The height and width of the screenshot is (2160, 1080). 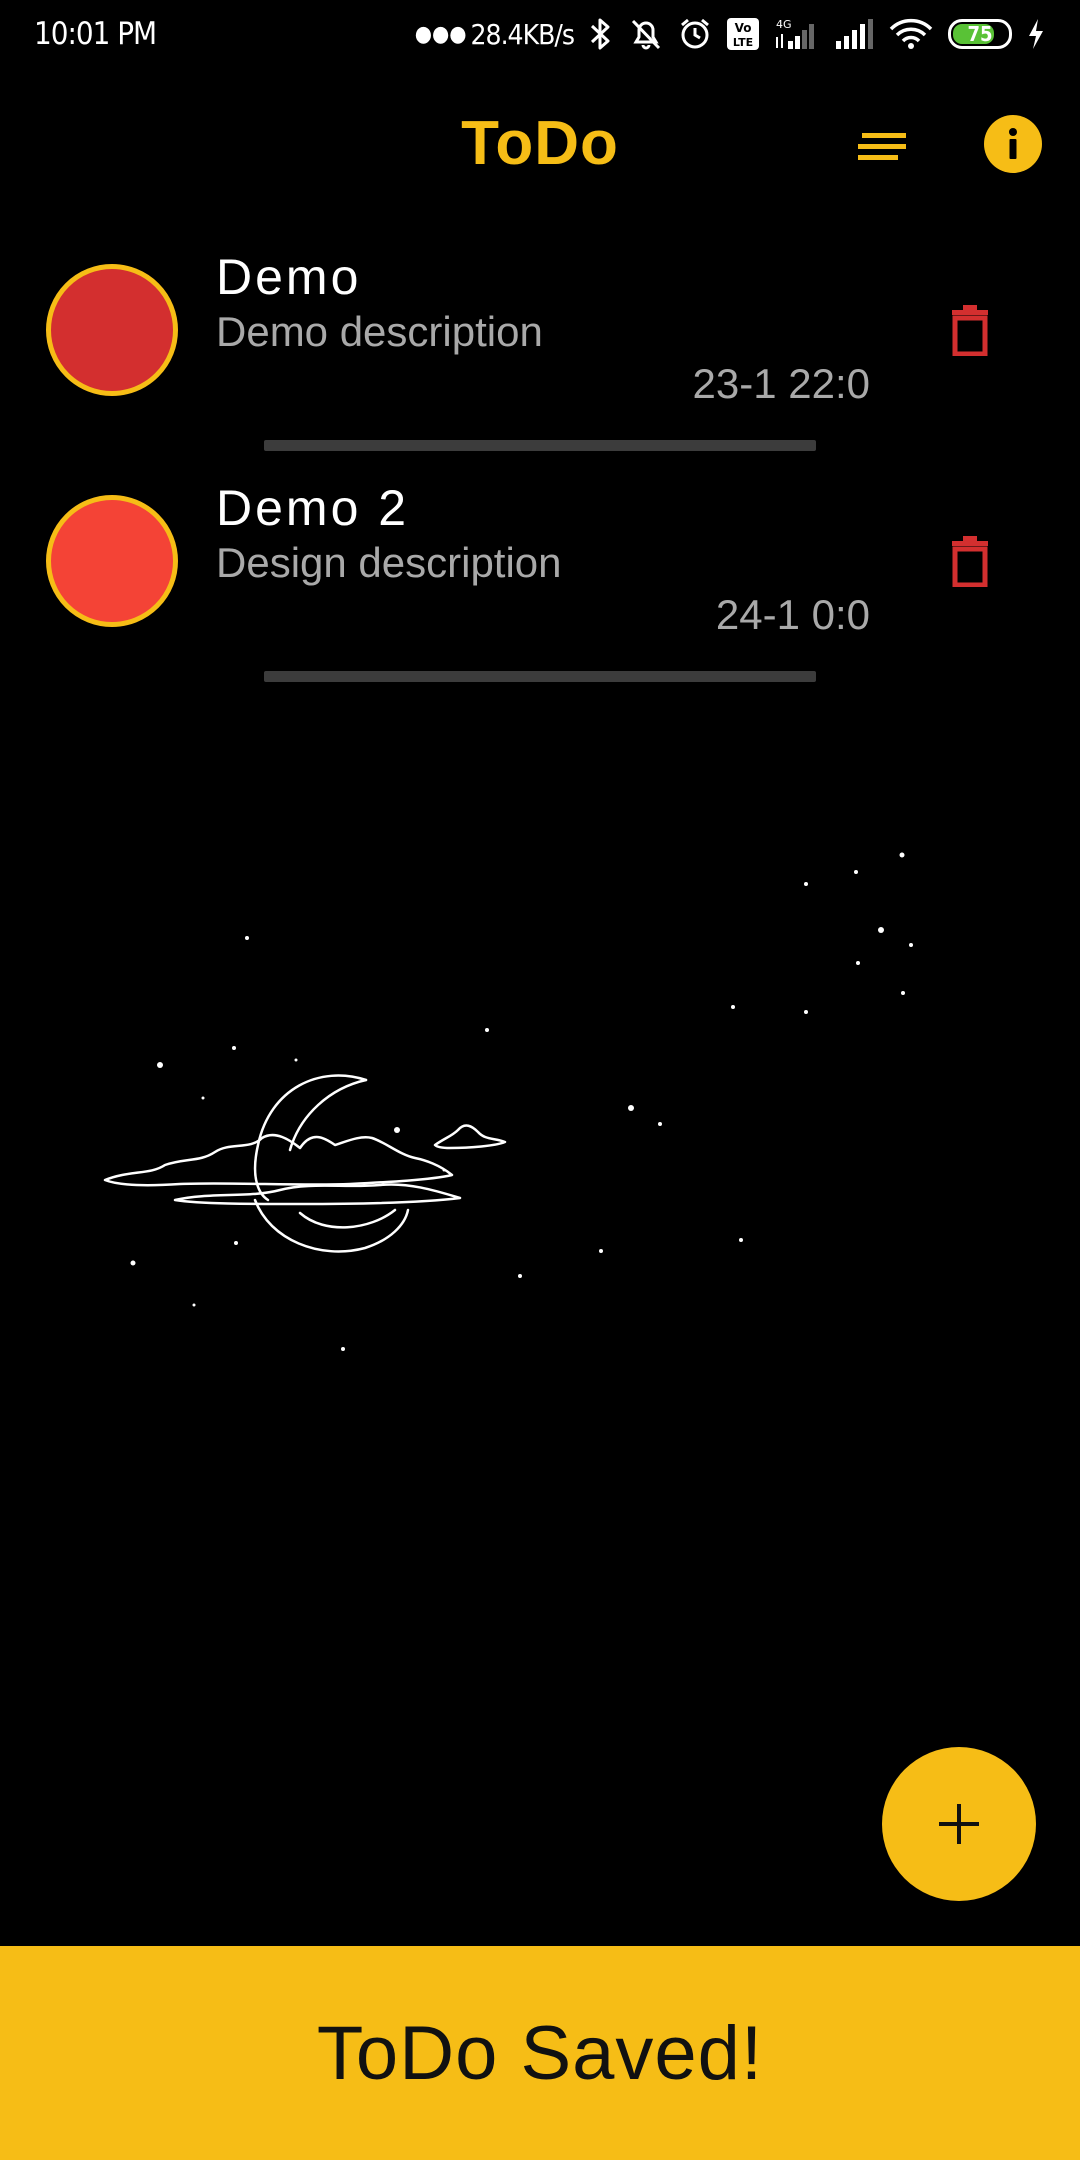 I want to click on volte-icon: Vo LTE, so click(x=743, y=34).